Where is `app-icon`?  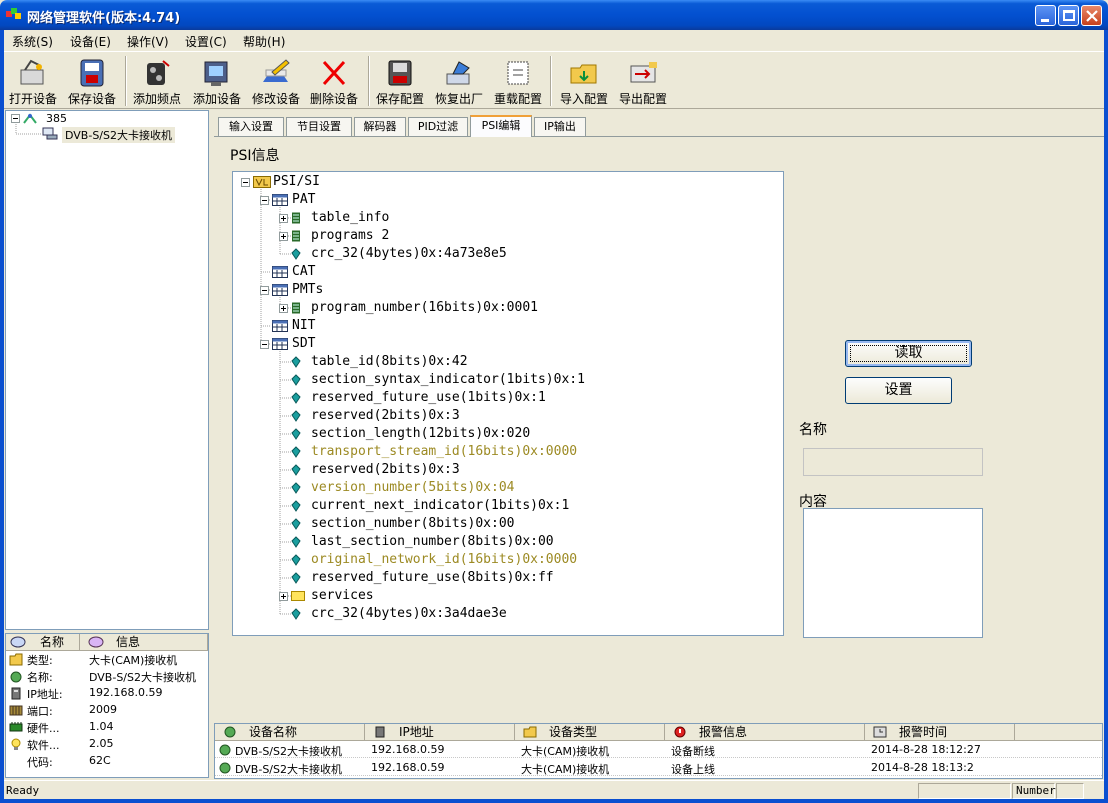 app-icon is located at coordinates (13, 13).